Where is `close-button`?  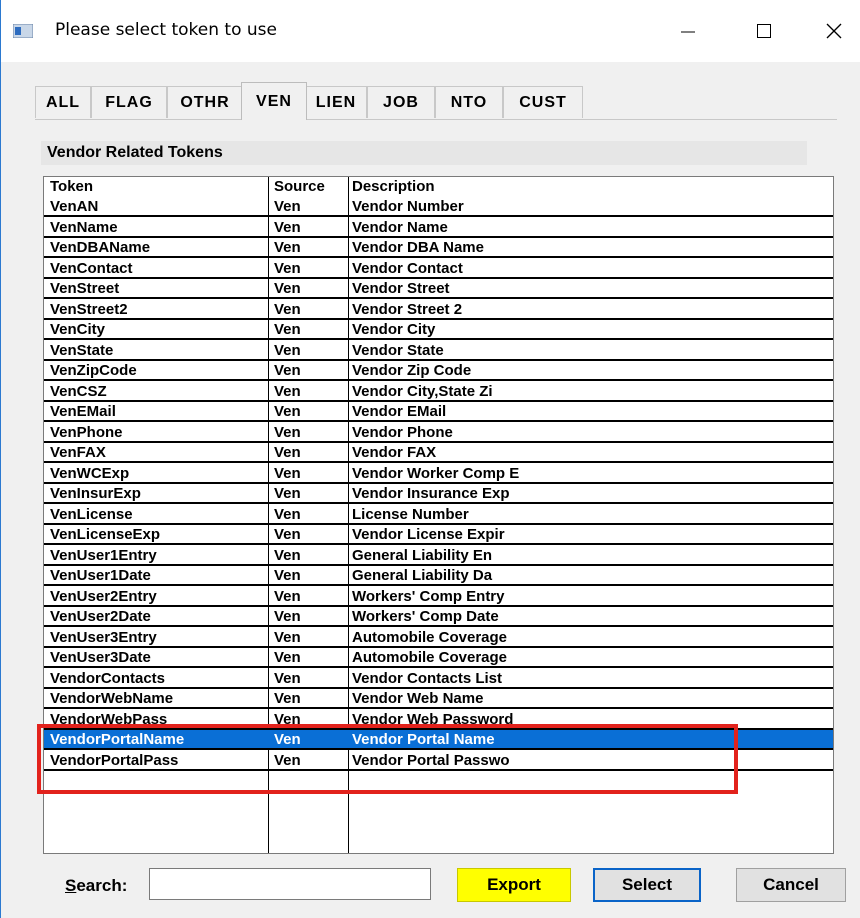
close-button is located at coordinates (834, 31).